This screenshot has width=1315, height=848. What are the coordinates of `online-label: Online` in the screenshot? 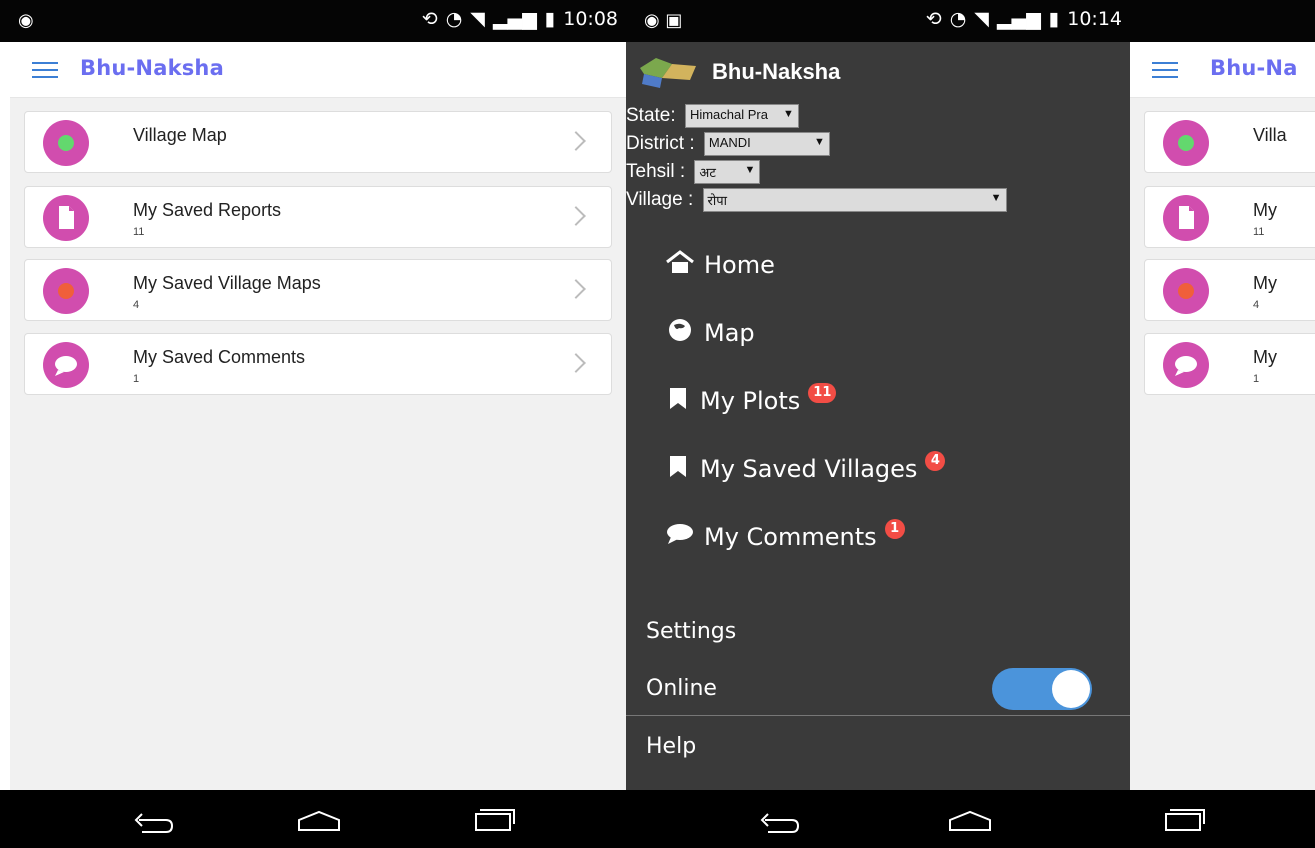 It's located at (681, 688).